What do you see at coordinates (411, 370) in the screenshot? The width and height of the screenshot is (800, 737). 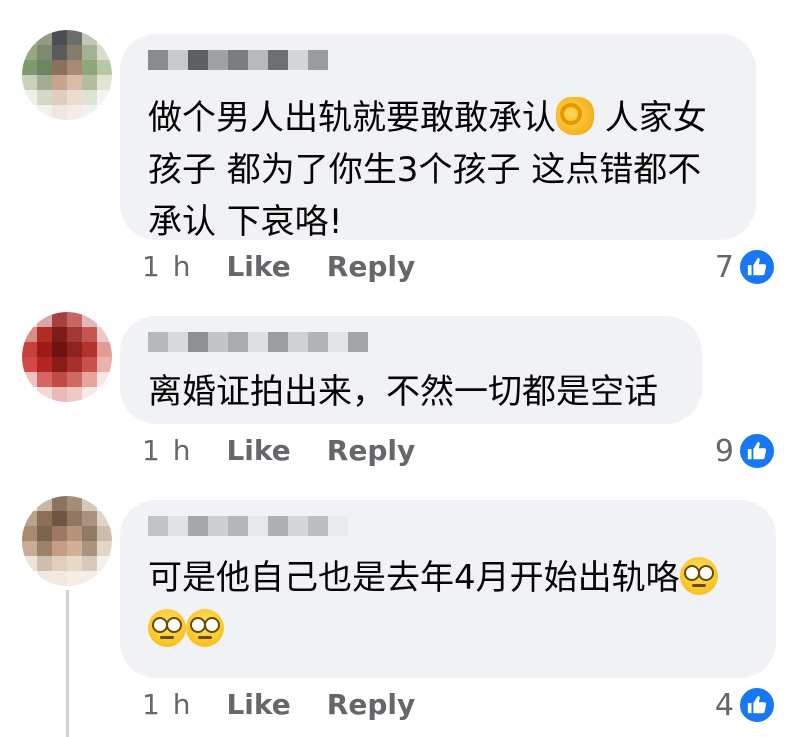 I see `comment-bubble: 离婚证拍出来，不然一切都是空话` at bounding box center [411, 370].